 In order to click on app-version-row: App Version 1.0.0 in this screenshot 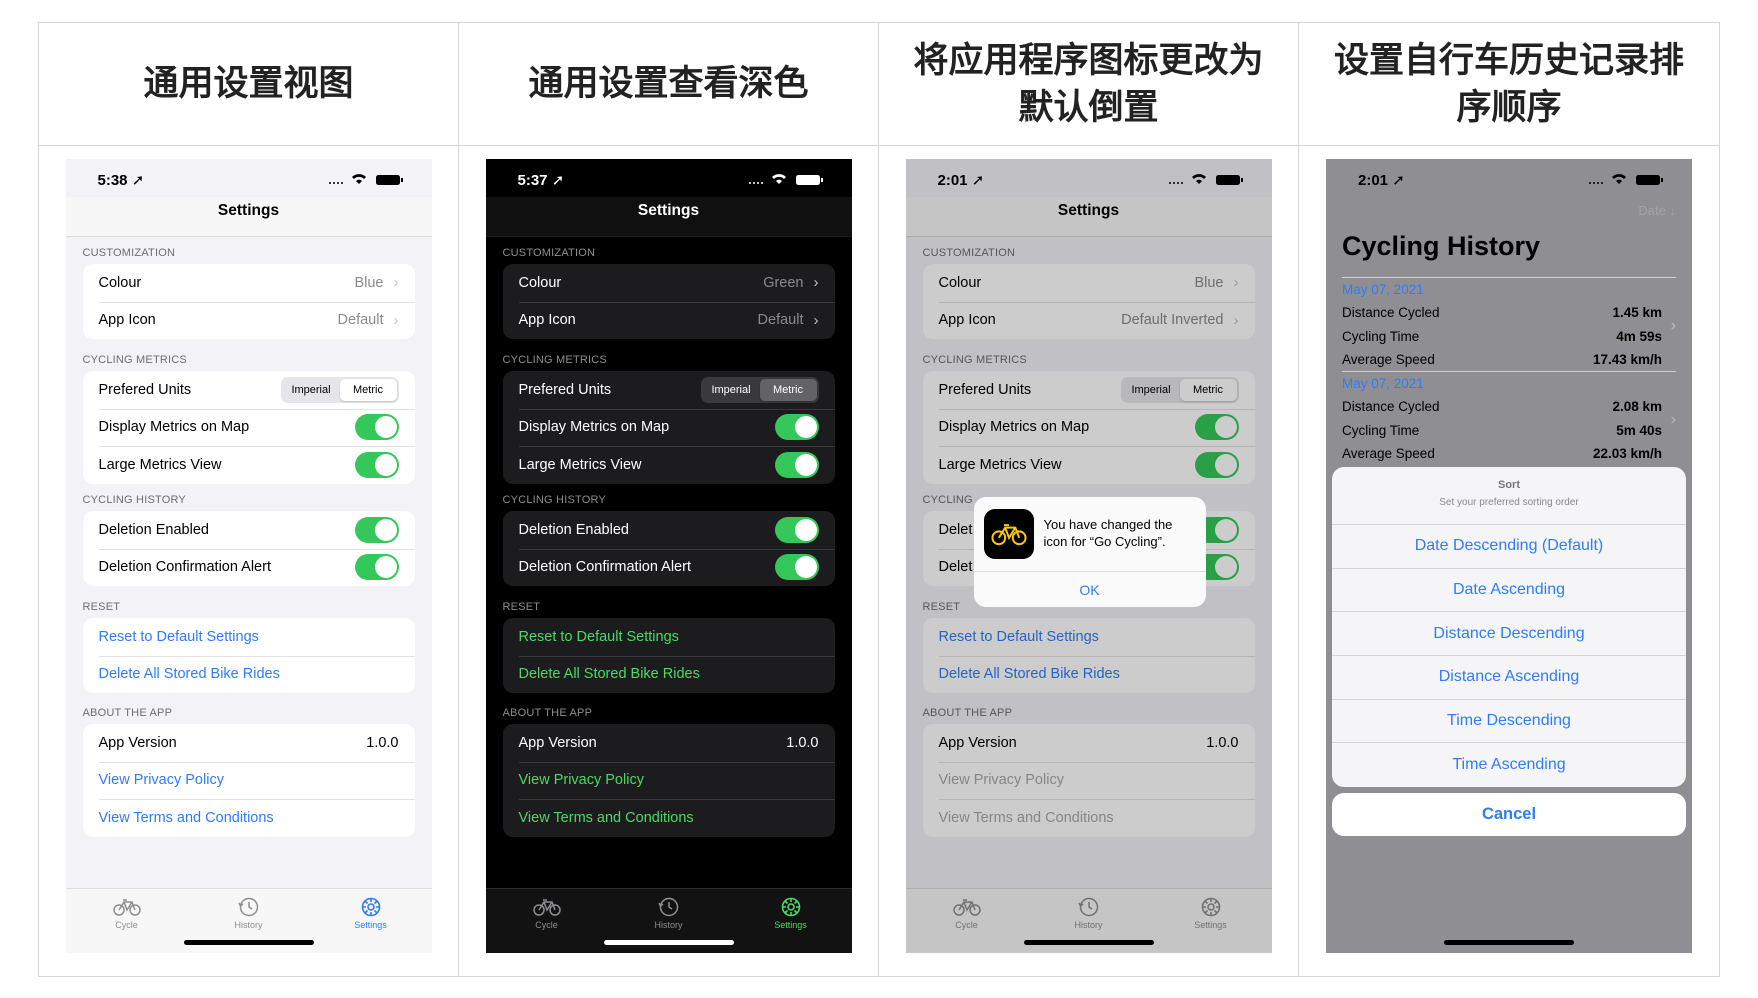, I will do `click(669, 743)`.